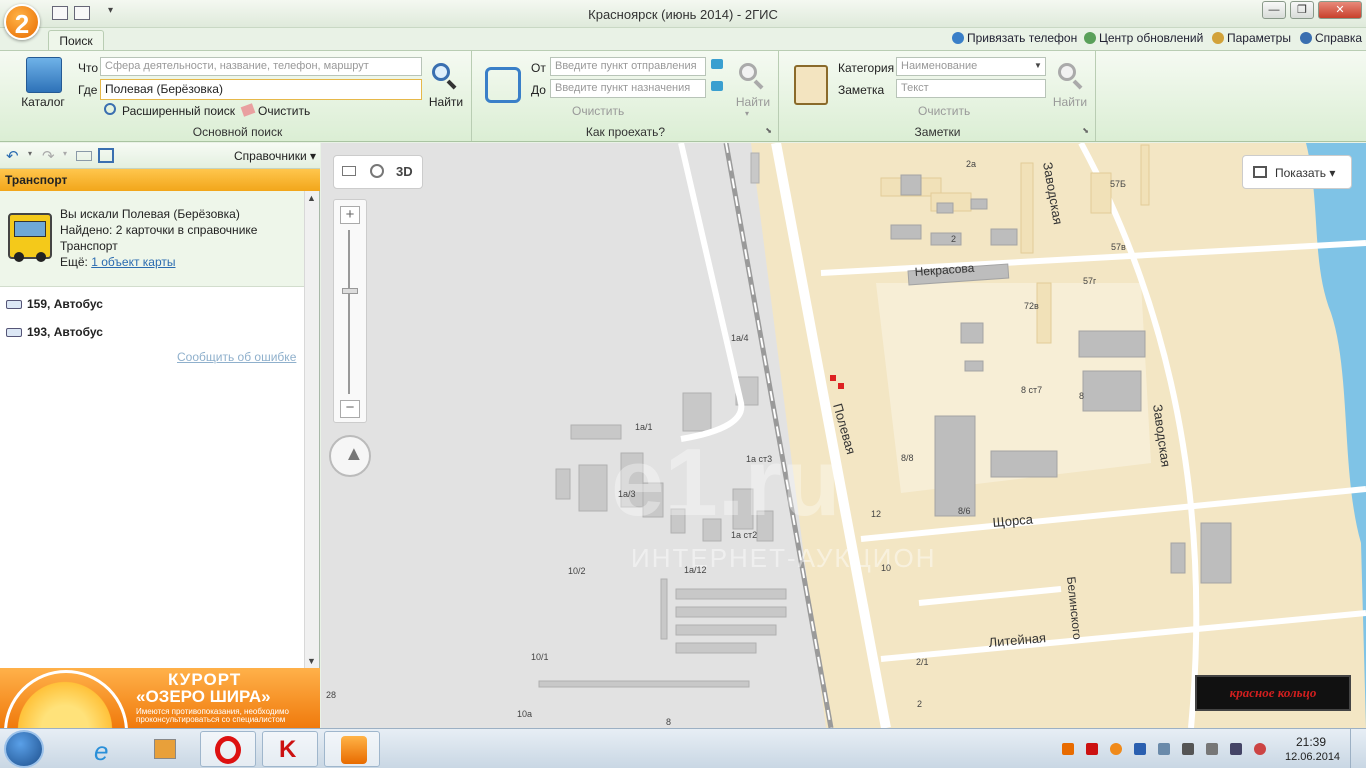 The height and width of the screenshot is (768, 1366). What do you see at coordinates (350, 409) in the screenshot?
I see `zoom-out-button: −` at bounding box center [350, 409].